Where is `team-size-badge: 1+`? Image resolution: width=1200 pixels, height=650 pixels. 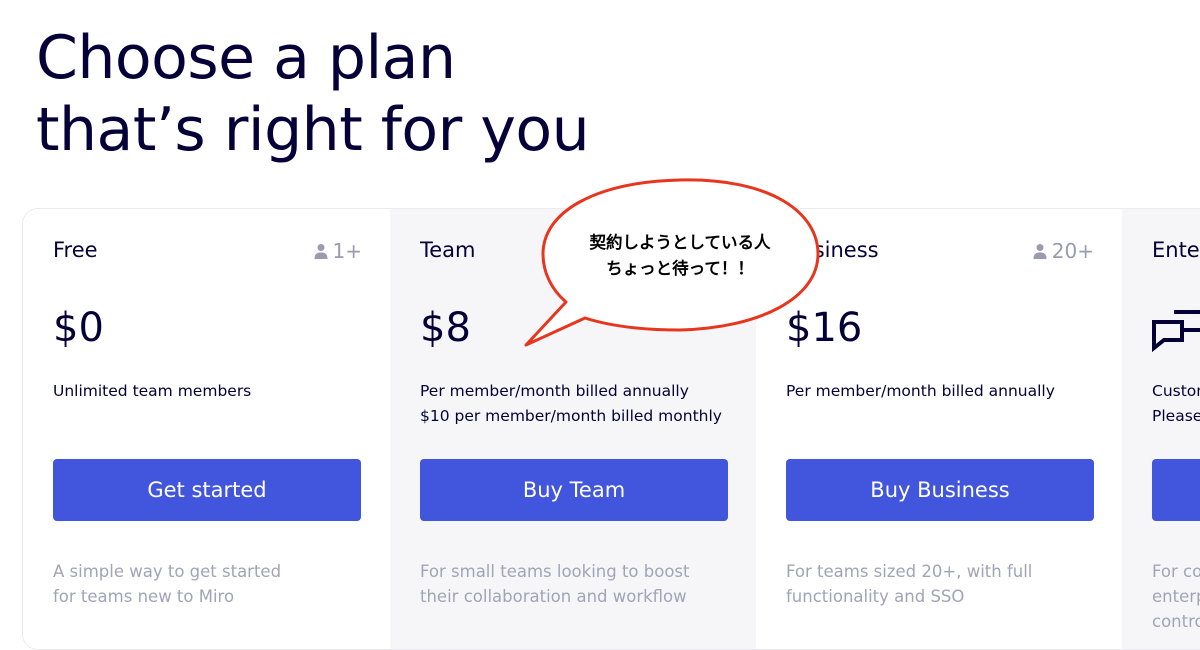 team-size-badge: 1+ is located at coordinates (338, 251).